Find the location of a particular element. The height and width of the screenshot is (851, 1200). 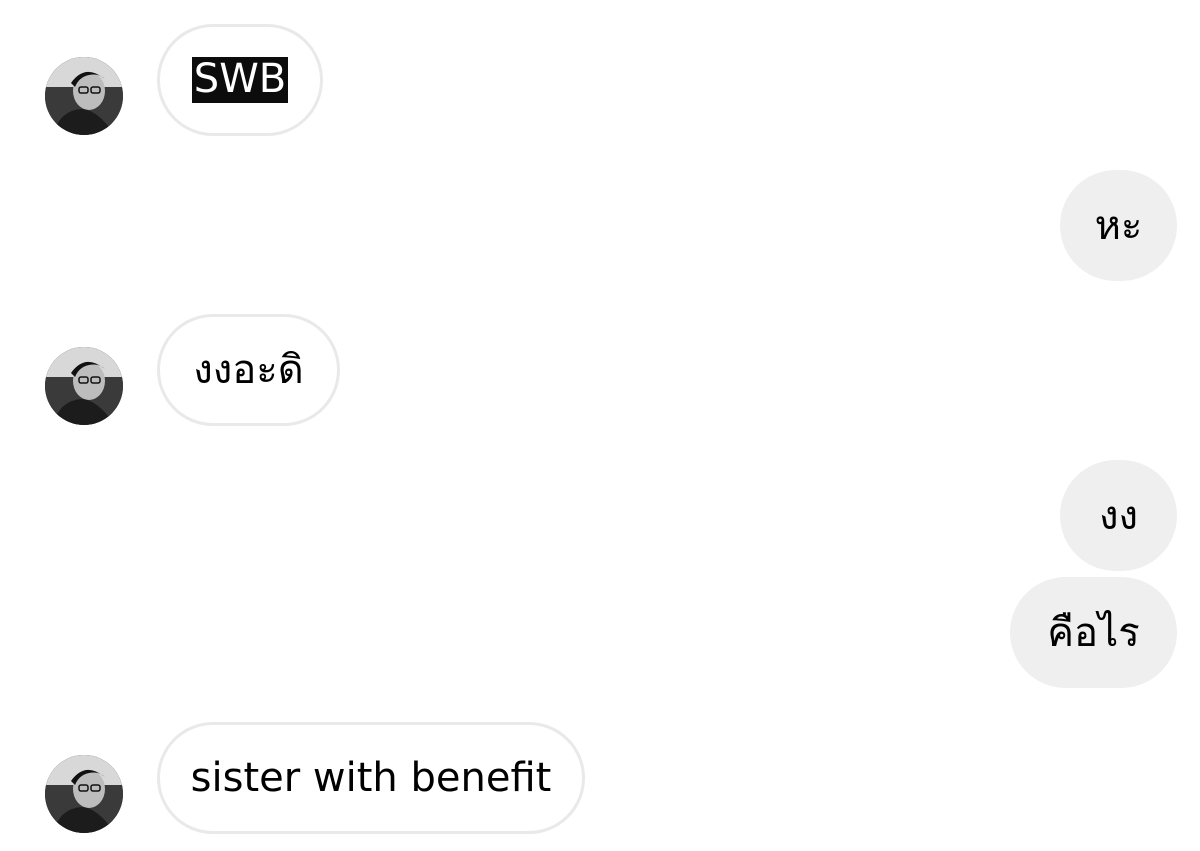

message-text-highlighted: SWB is located at coordinates (240, 79).